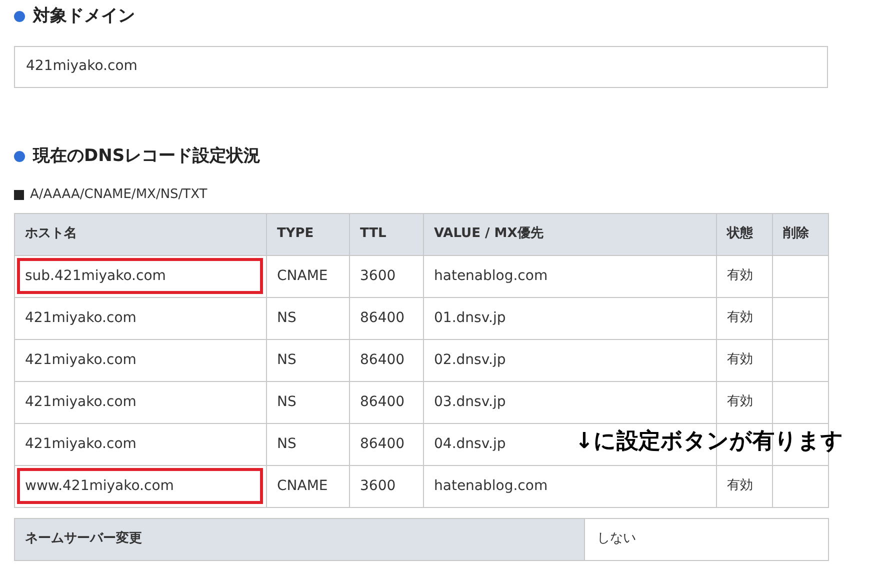 The image size is (869, 576). Describe the element at coordinates (570, 234) in the screenshot. I see `column-header: VALUE / MX優先` at that location.